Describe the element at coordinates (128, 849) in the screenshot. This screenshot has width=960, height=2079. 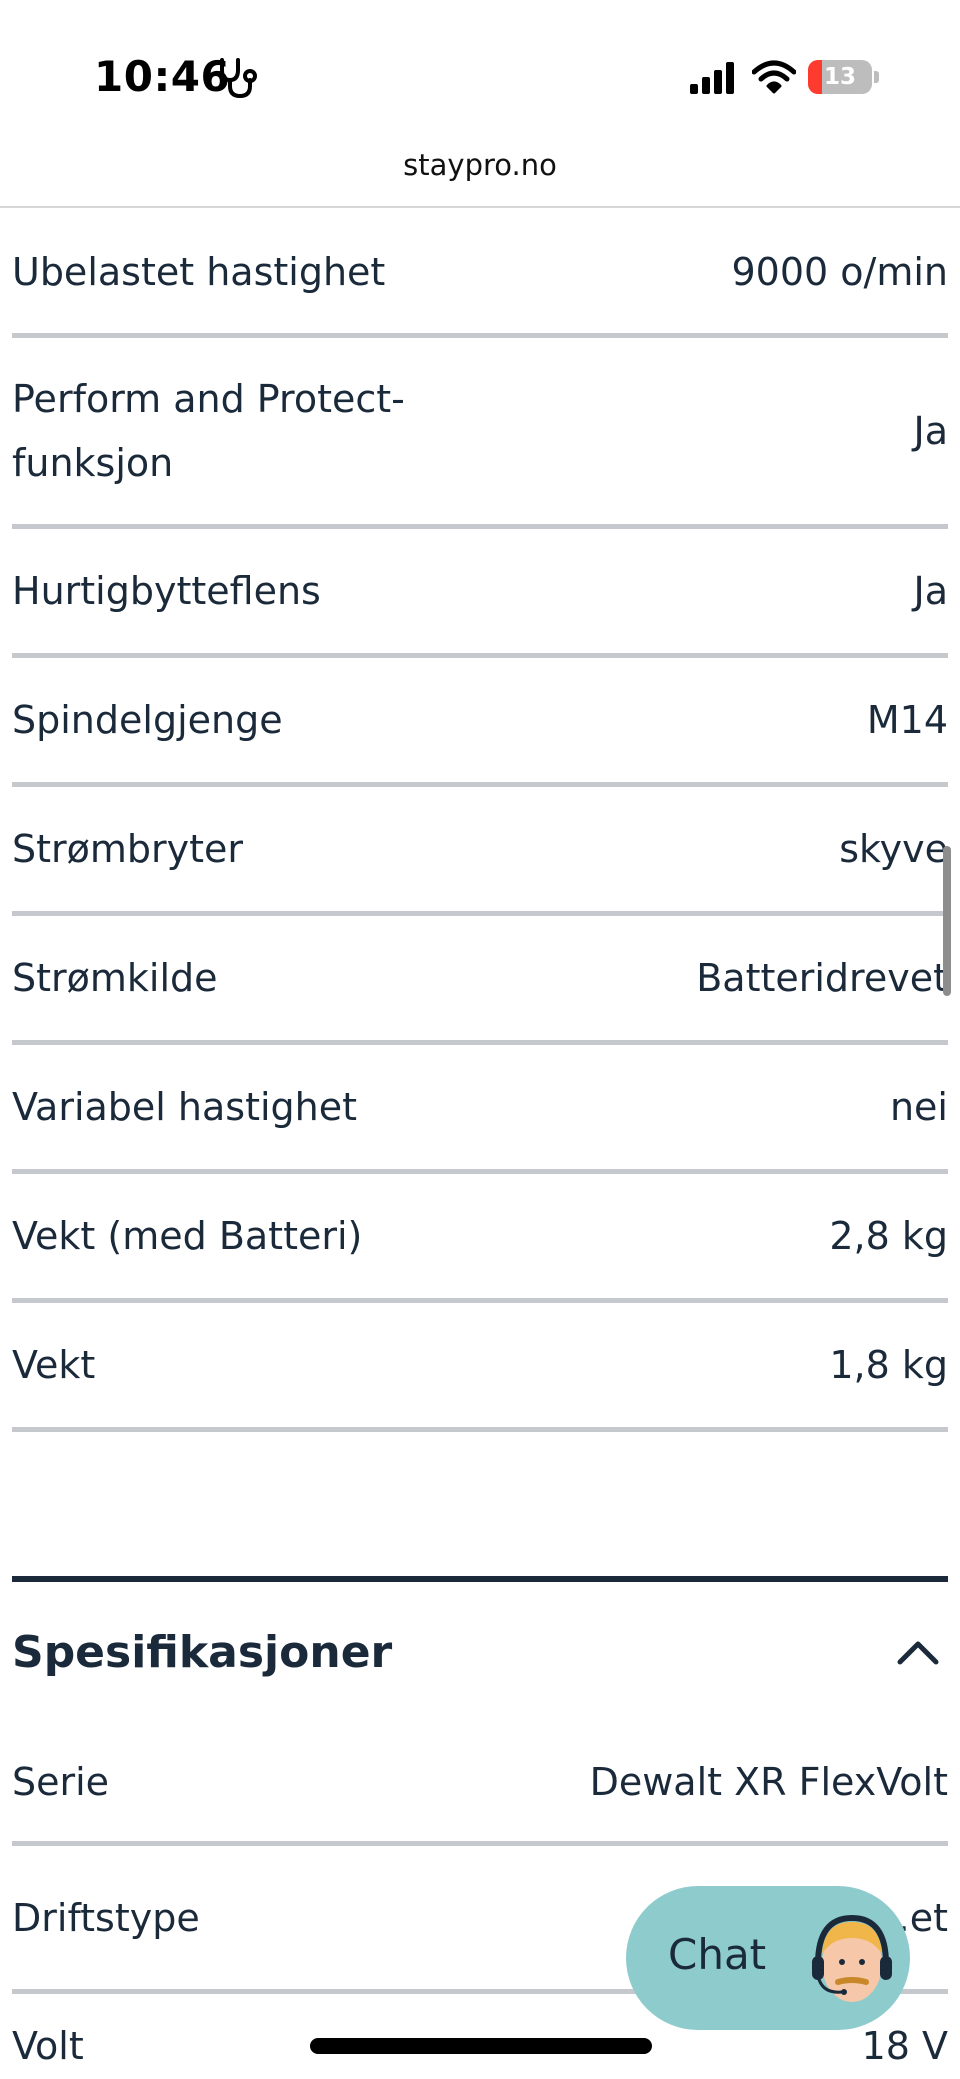
I see `spec-label: Strømbryter` at that location.